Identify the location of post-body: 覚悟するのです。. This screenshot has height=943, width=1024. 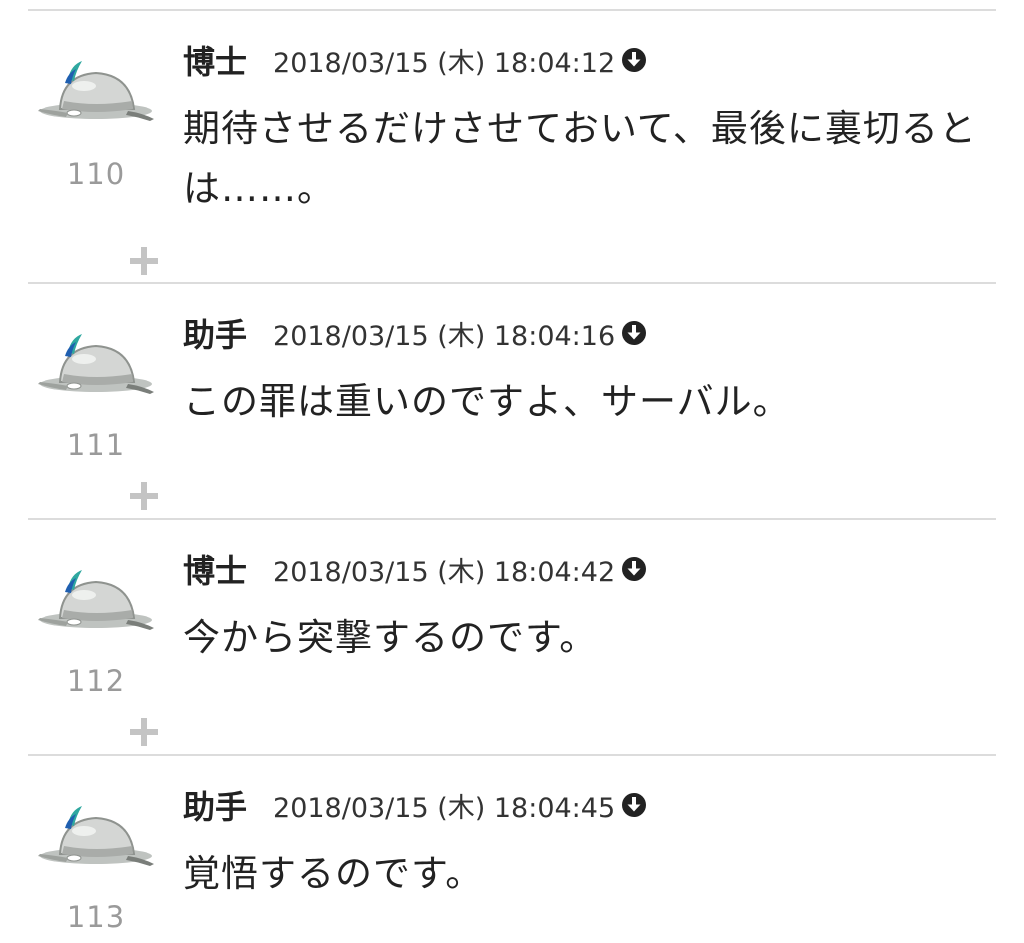
(333, 873).